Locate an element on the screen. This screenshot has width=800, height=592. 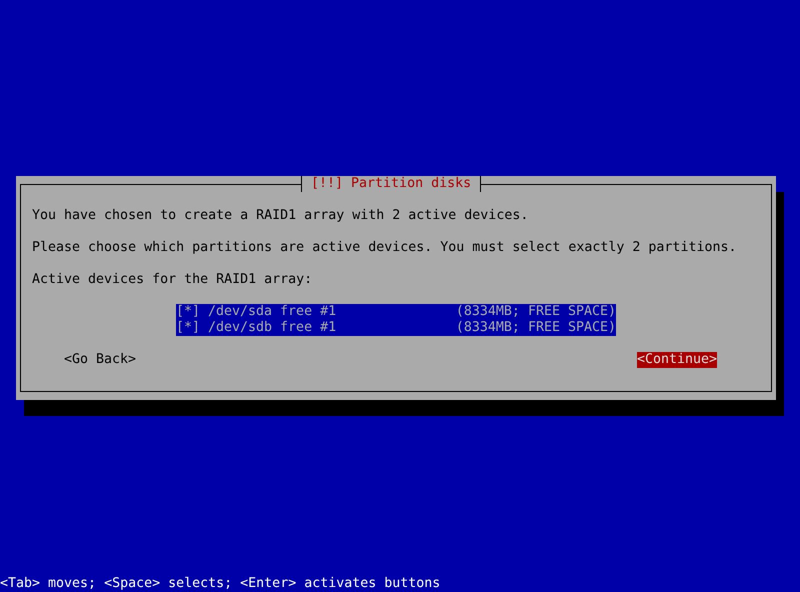
help-line: <Tab> moves; <Space> selects; <Enter> activates buttons is located at coordinates (221, 584).